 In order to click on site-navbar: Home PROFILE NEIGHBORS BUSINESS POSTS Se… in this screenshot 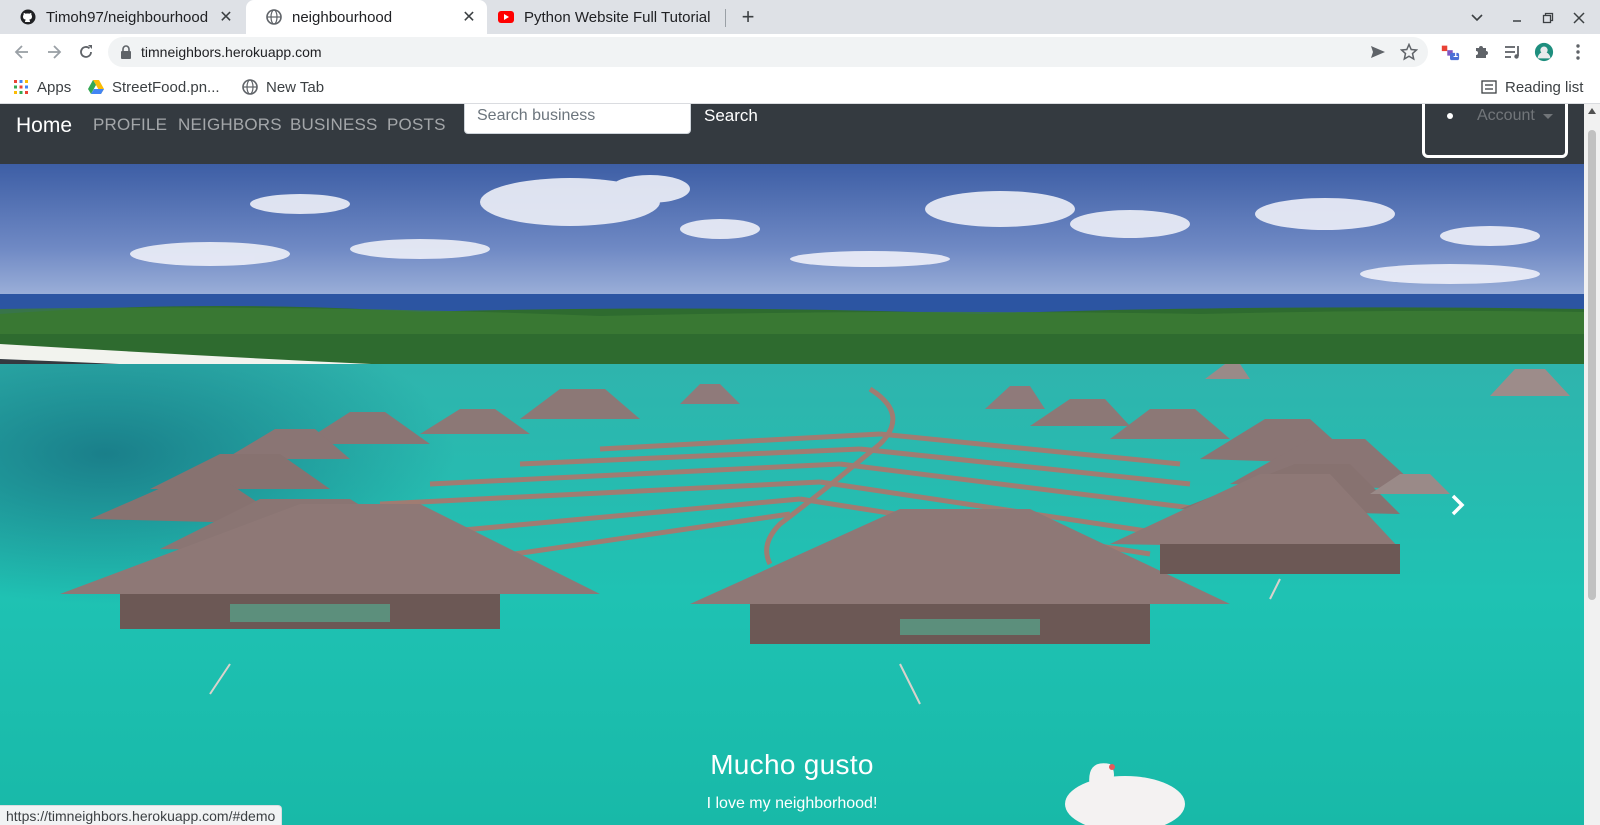, I will do `click(792, 134)`.